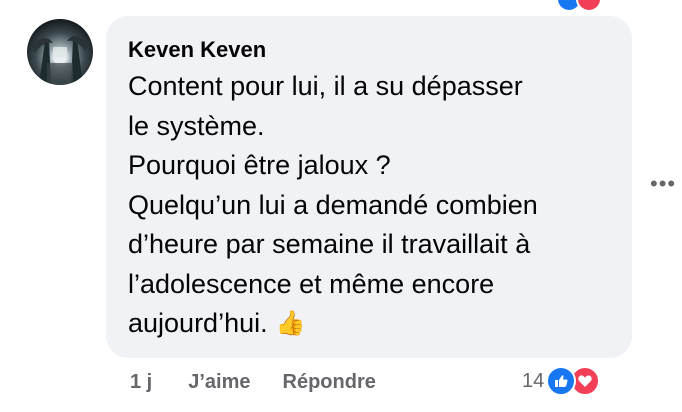 This screenshot has width=682, height=412. I want to click on avatar, so click(60, 52).